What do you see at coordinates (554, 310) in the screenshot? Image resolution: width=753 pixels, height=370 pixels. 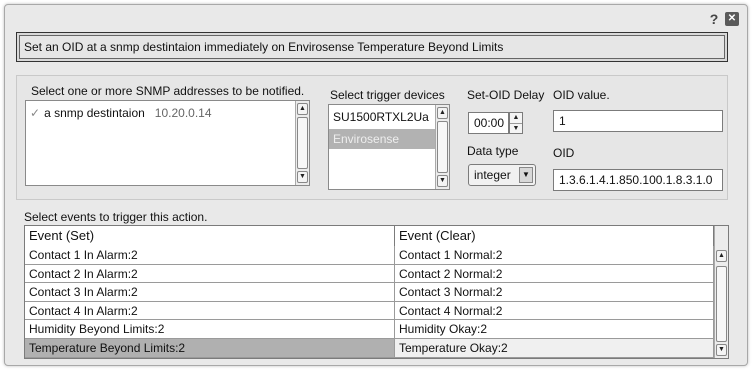 I see `event-clear-cell: Contact 4 Normal:2` at bounding box center [554, 310].